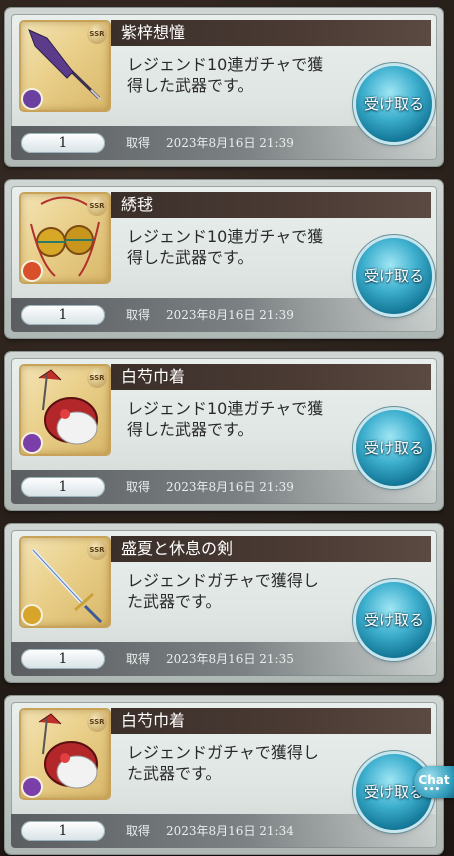 The height and width of the screenshot is (856, 454). Describe the element at coordinates (230, 831) in the screenshot. I see `acquire-date: 2023年8月16日 21:34` at that location.